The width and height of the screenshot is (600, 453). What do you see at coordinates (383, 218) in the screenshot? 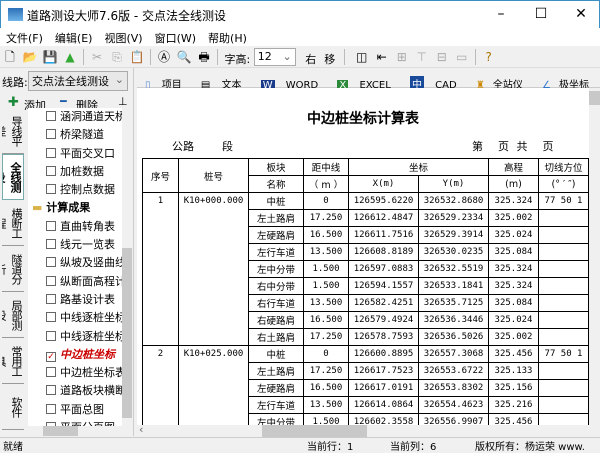
I see `cell-x: 126612.4847` at bounding box center [383, 218].